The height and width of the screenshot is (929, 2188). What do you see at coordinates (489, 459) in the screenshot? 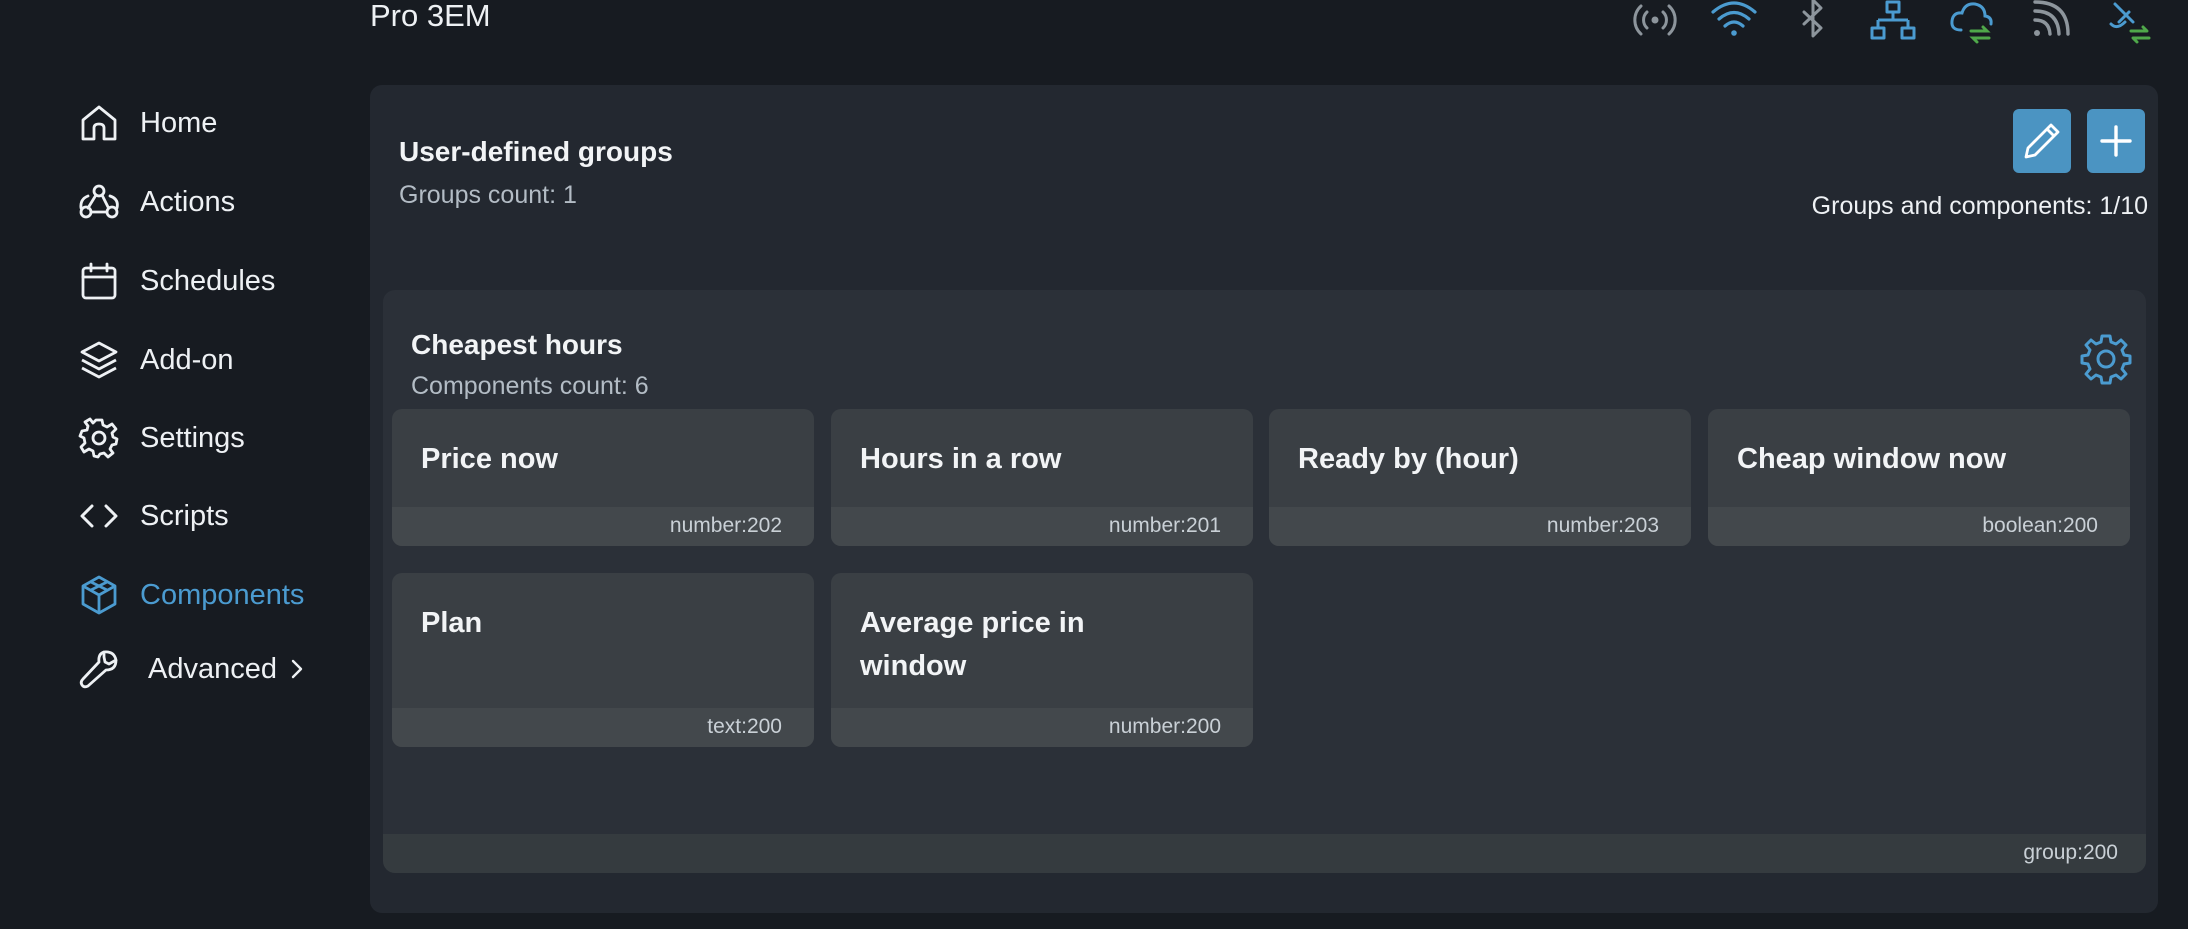
I see `component-name: Price now` at bounding box center [489, 459].